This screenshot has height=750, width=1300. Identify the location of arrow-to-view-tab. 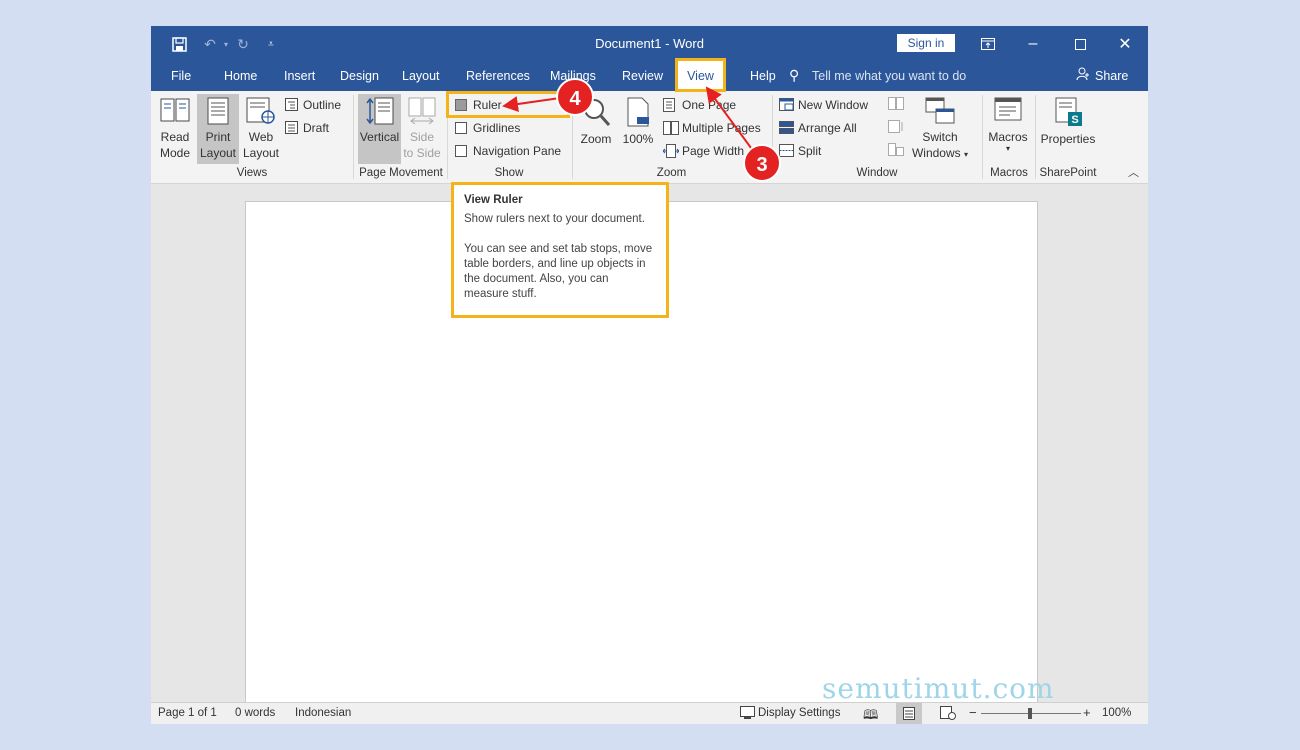
(730, 119).